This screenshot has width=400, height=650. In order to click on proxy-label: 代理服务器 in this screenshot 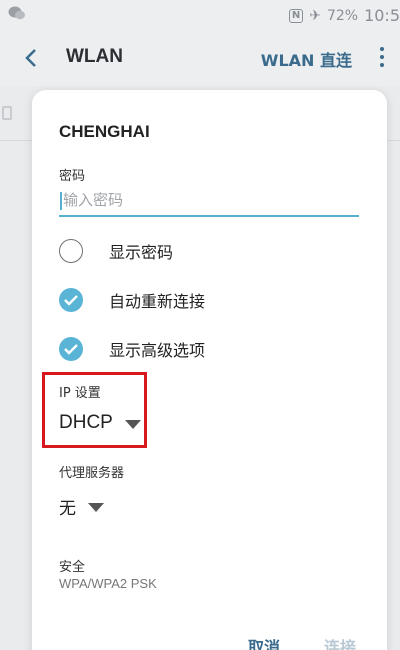, I will do `click(92, 473)`.